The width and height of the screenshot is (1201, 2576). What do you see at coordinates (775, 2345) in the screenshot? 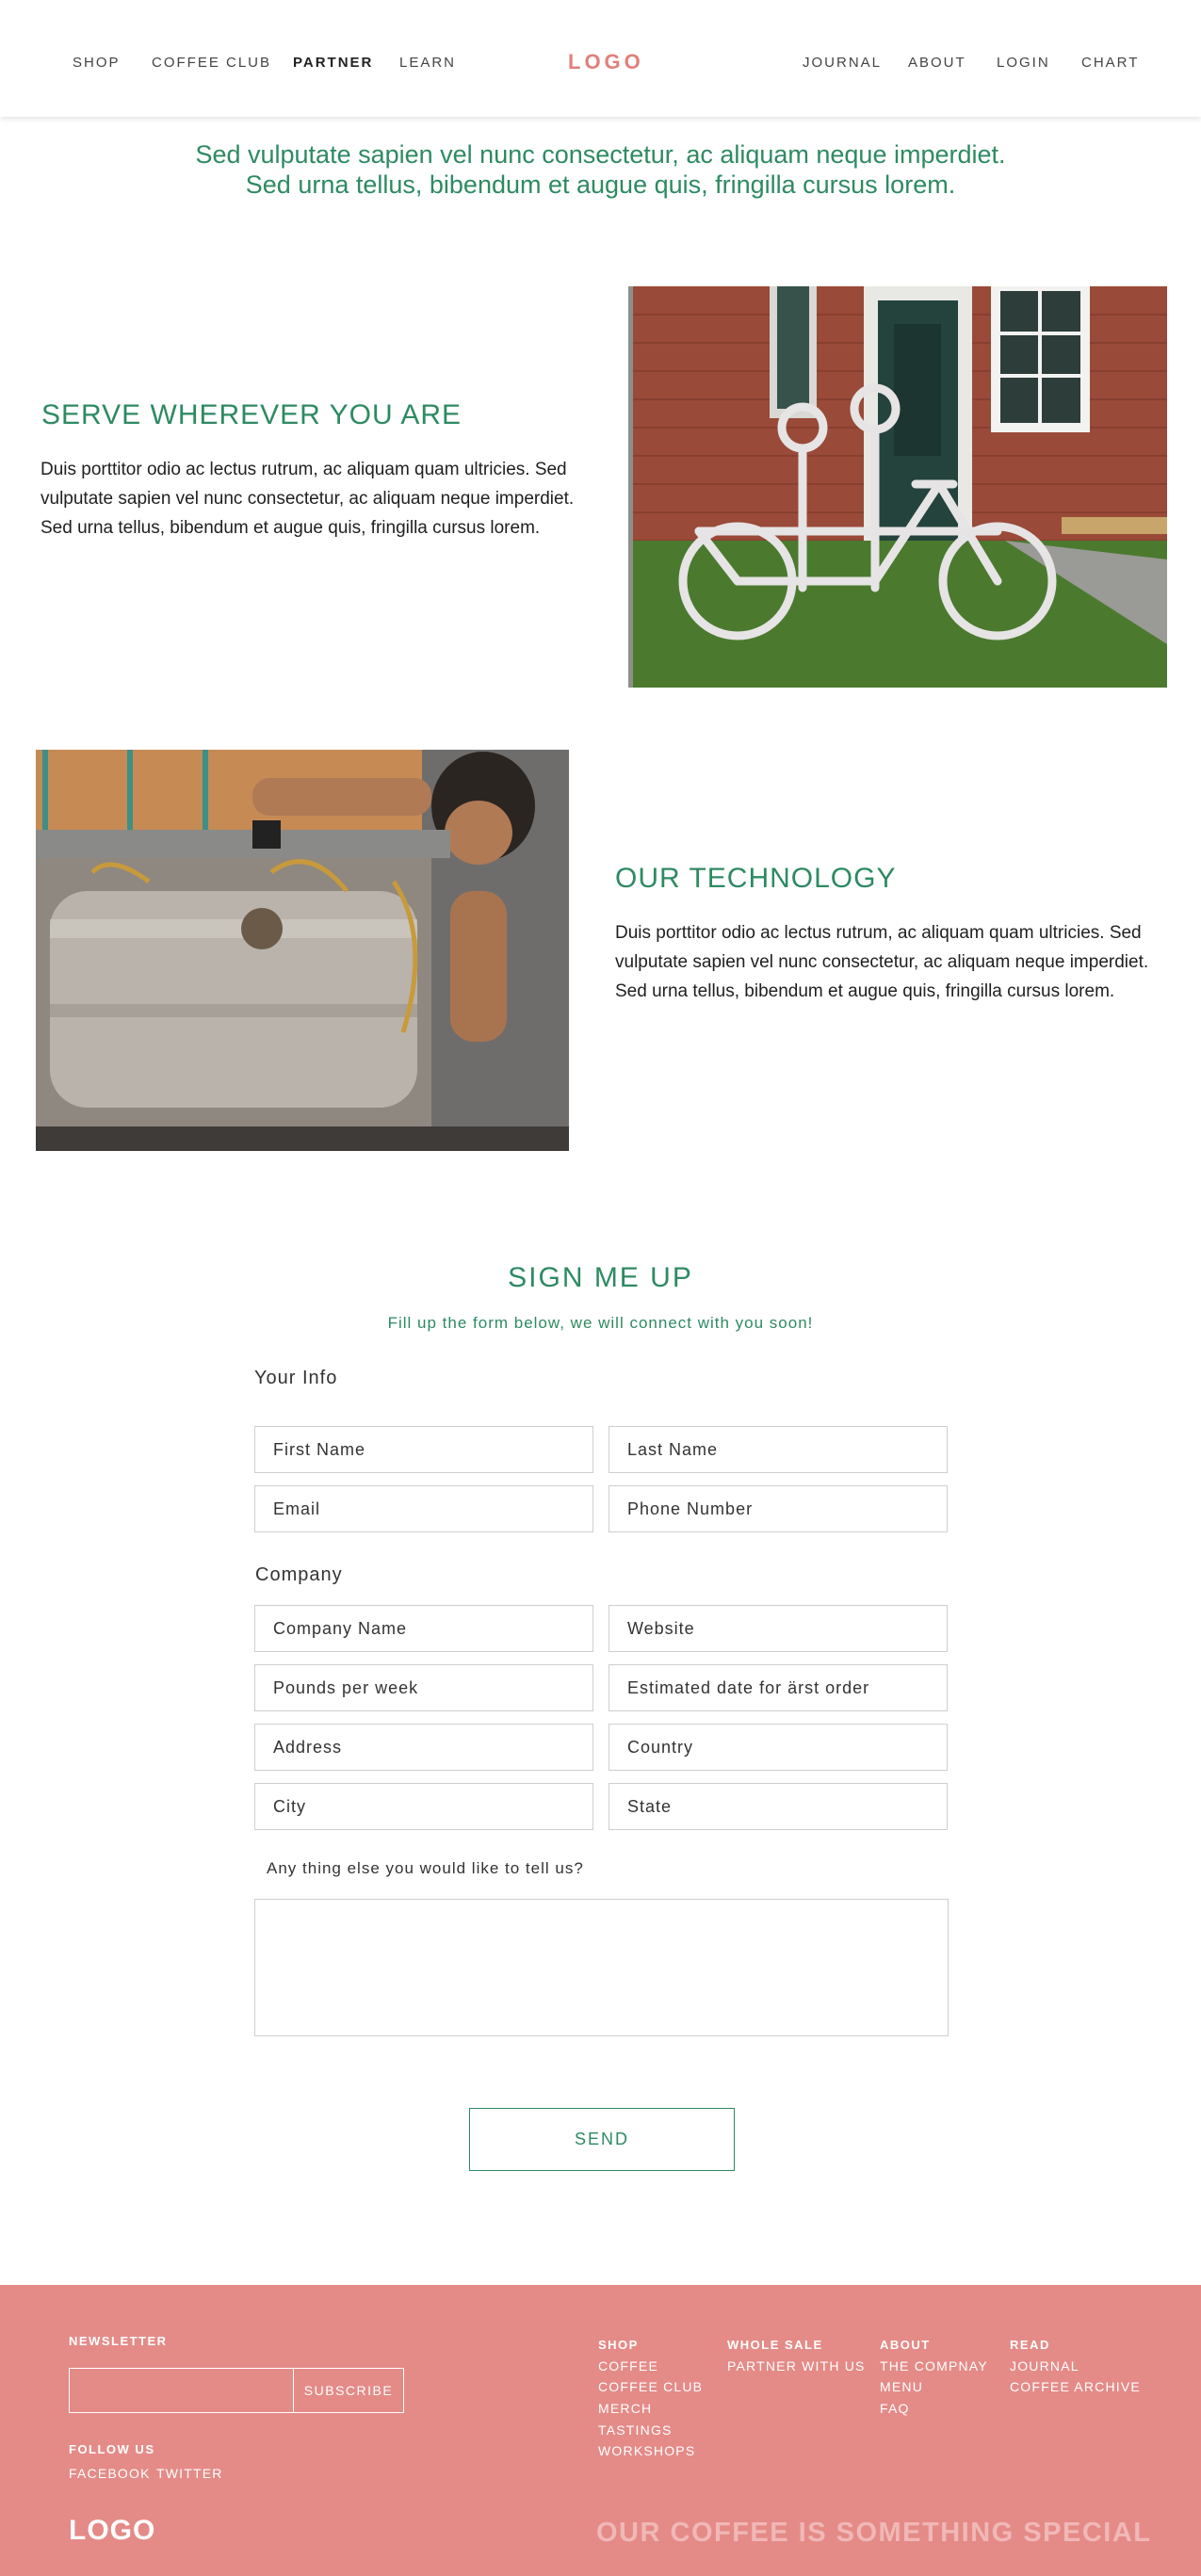
I see `footer-wholesale-heading: WHOLE SALE` at bounding box center [775, 2345].